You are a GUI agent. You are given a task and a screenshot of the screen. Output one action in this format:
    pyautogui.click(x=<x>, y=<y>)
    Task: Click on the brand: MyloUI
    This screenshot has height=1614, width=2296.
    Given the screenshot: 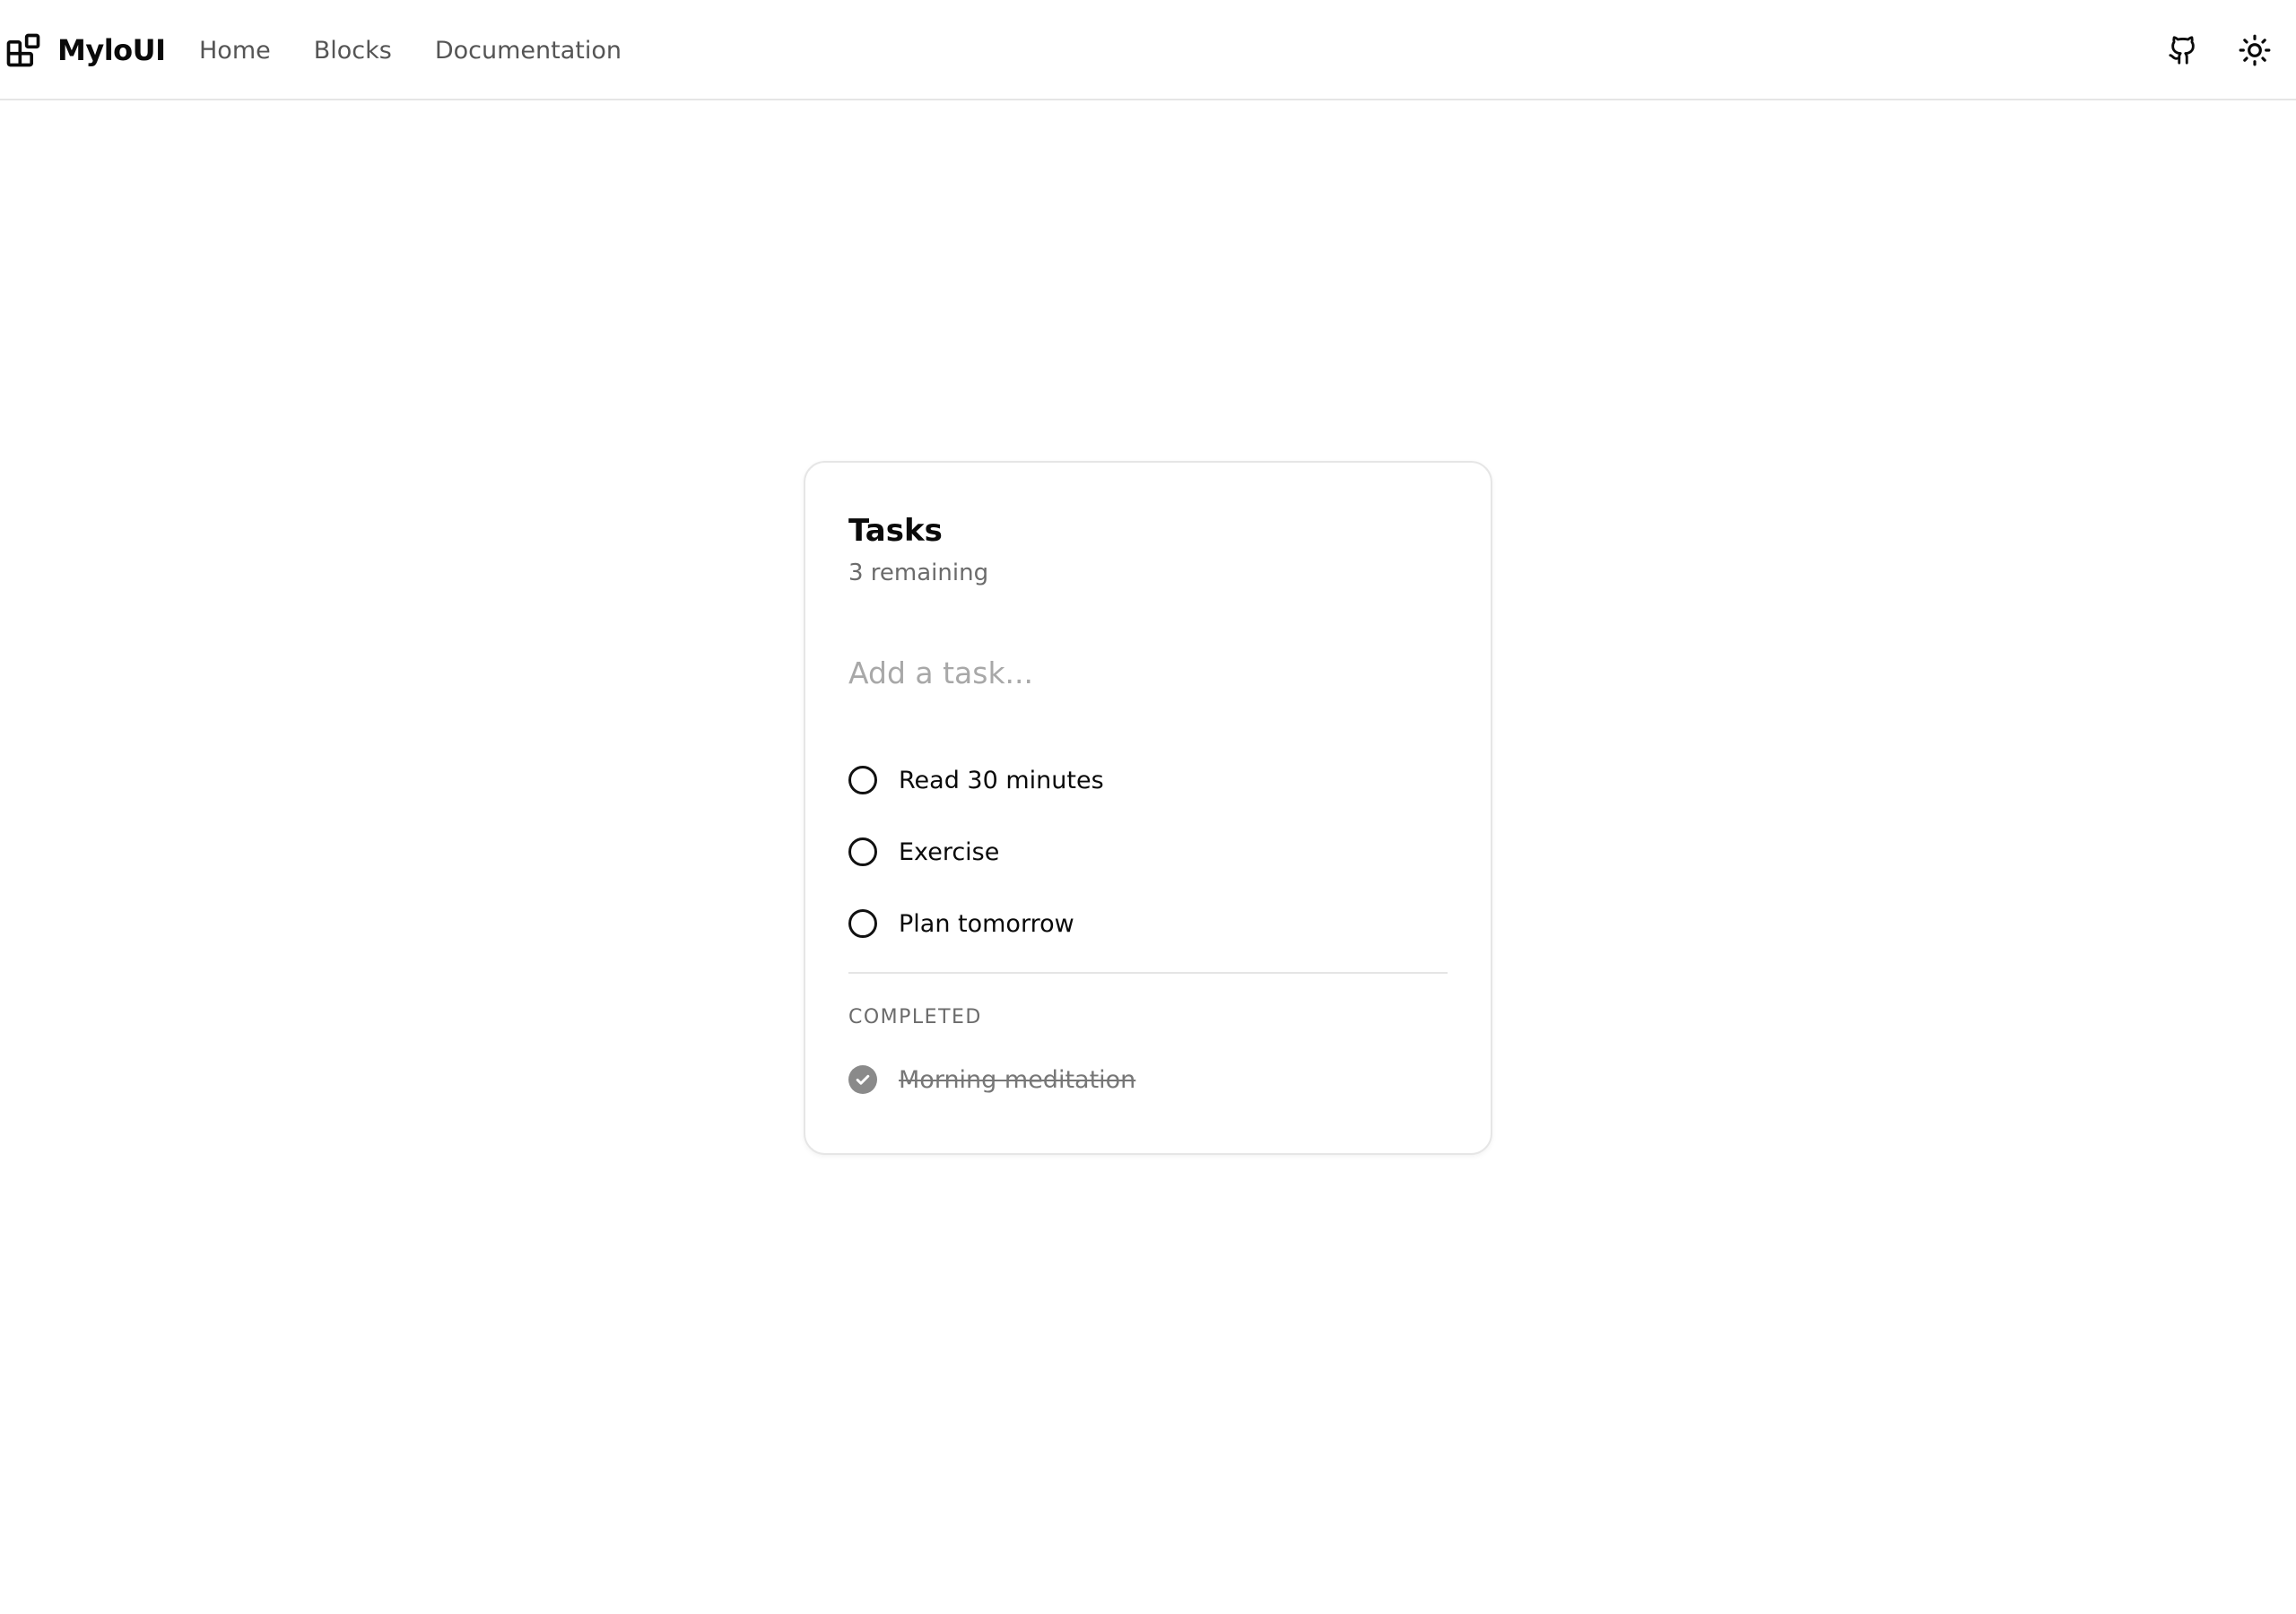 What is the action you would take?
    pyautogui.click(x=83, y=50)
    